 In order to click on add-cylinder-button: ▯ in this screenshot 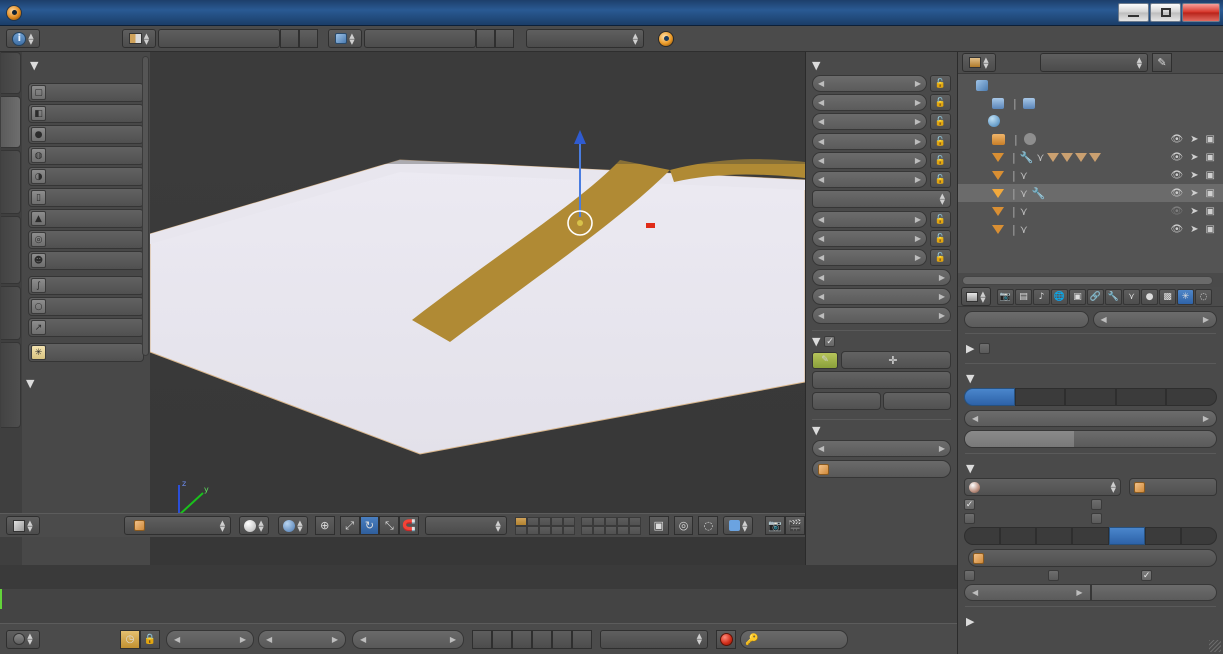, I will do `click(86, 197)`.